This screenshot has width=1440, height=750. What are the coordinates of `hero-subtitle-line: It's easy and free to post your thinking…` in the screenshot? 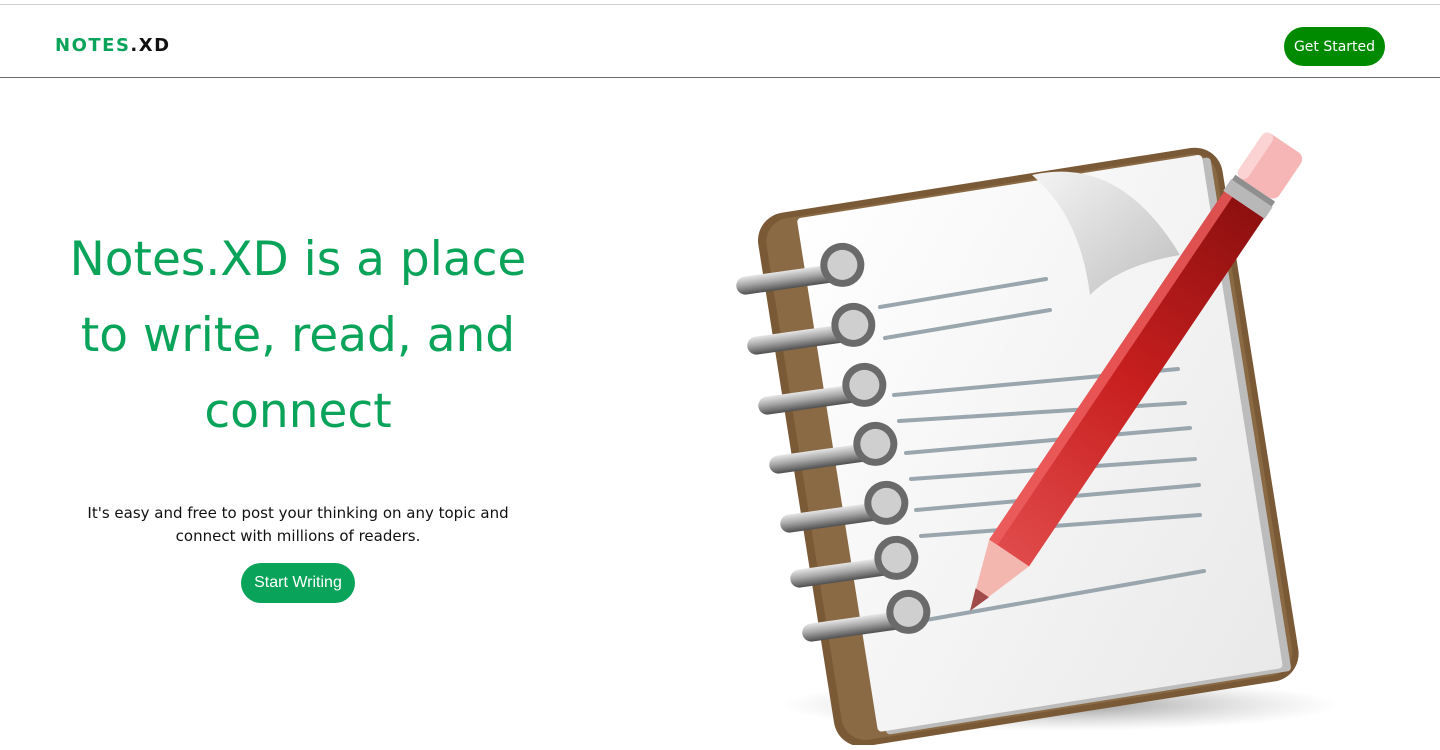 It's located at (298, 513).